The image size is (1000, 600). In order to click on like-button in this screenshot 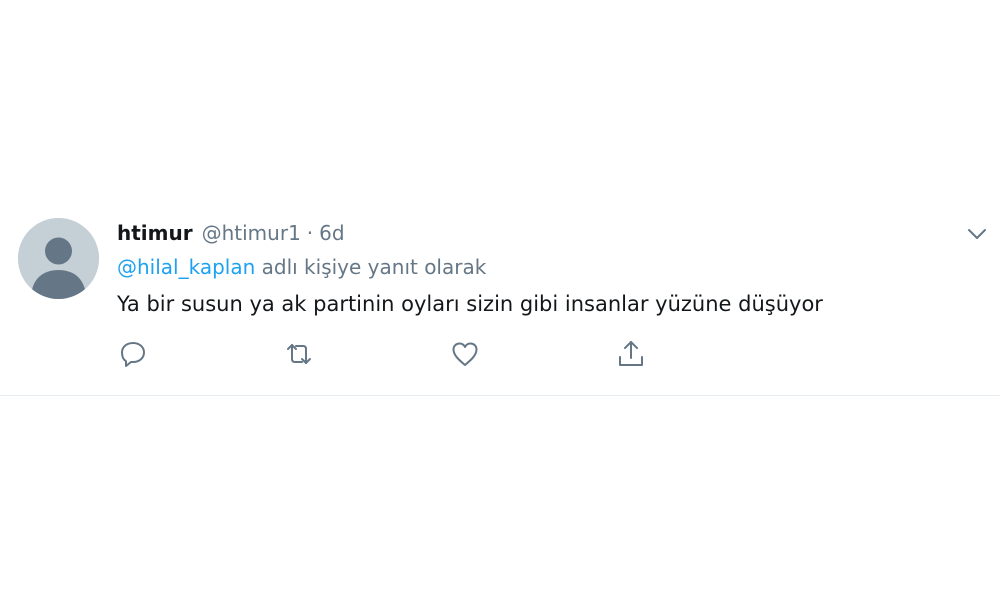, I will do `click(465, 354)`.